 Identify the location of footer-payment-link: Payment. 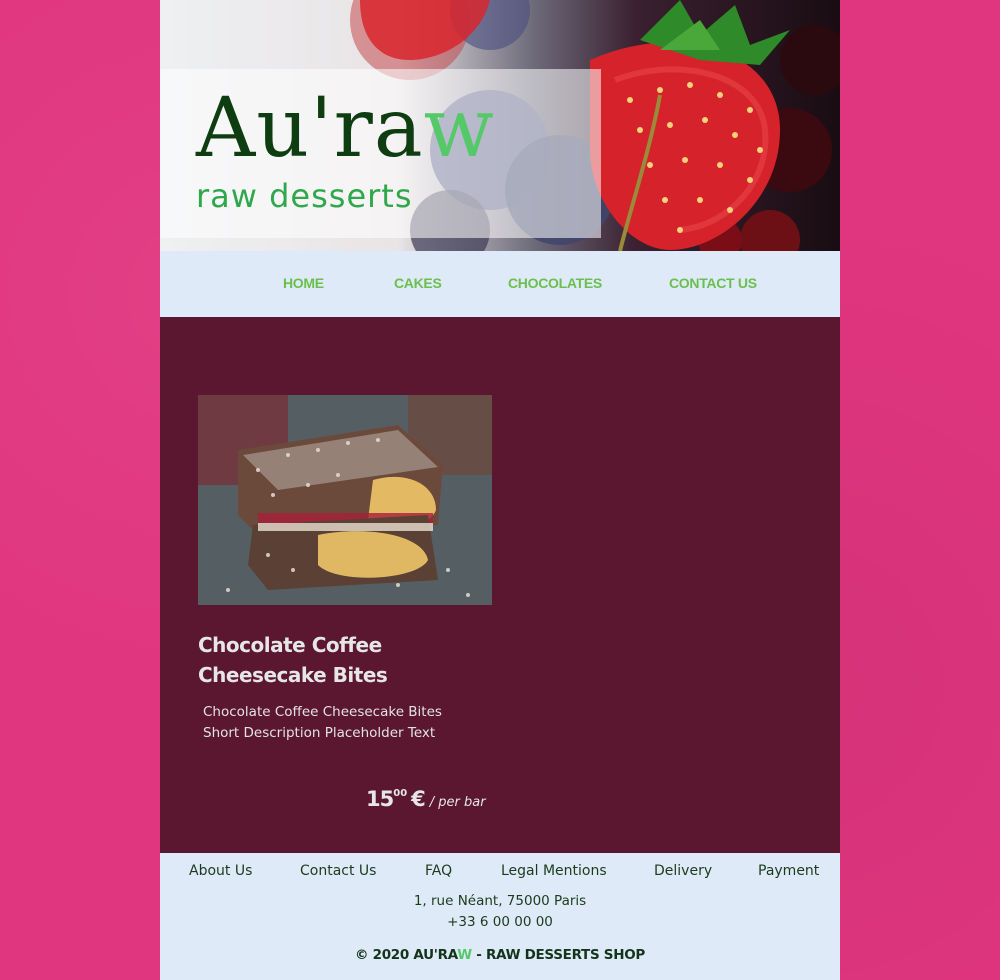
(788, 871).